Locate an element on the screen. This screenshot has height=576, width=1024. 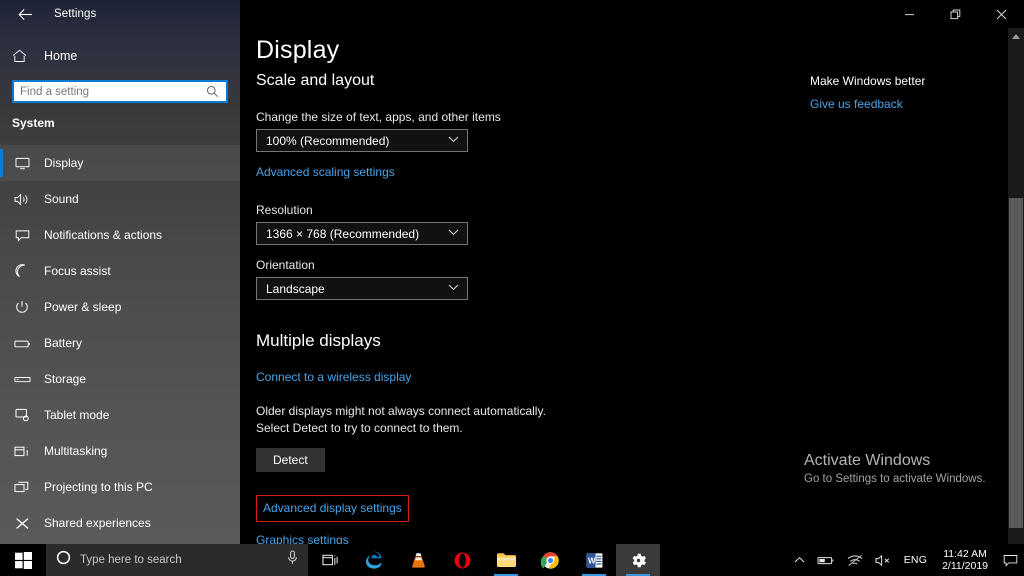
close-button is located at coordinates (1001, 14).